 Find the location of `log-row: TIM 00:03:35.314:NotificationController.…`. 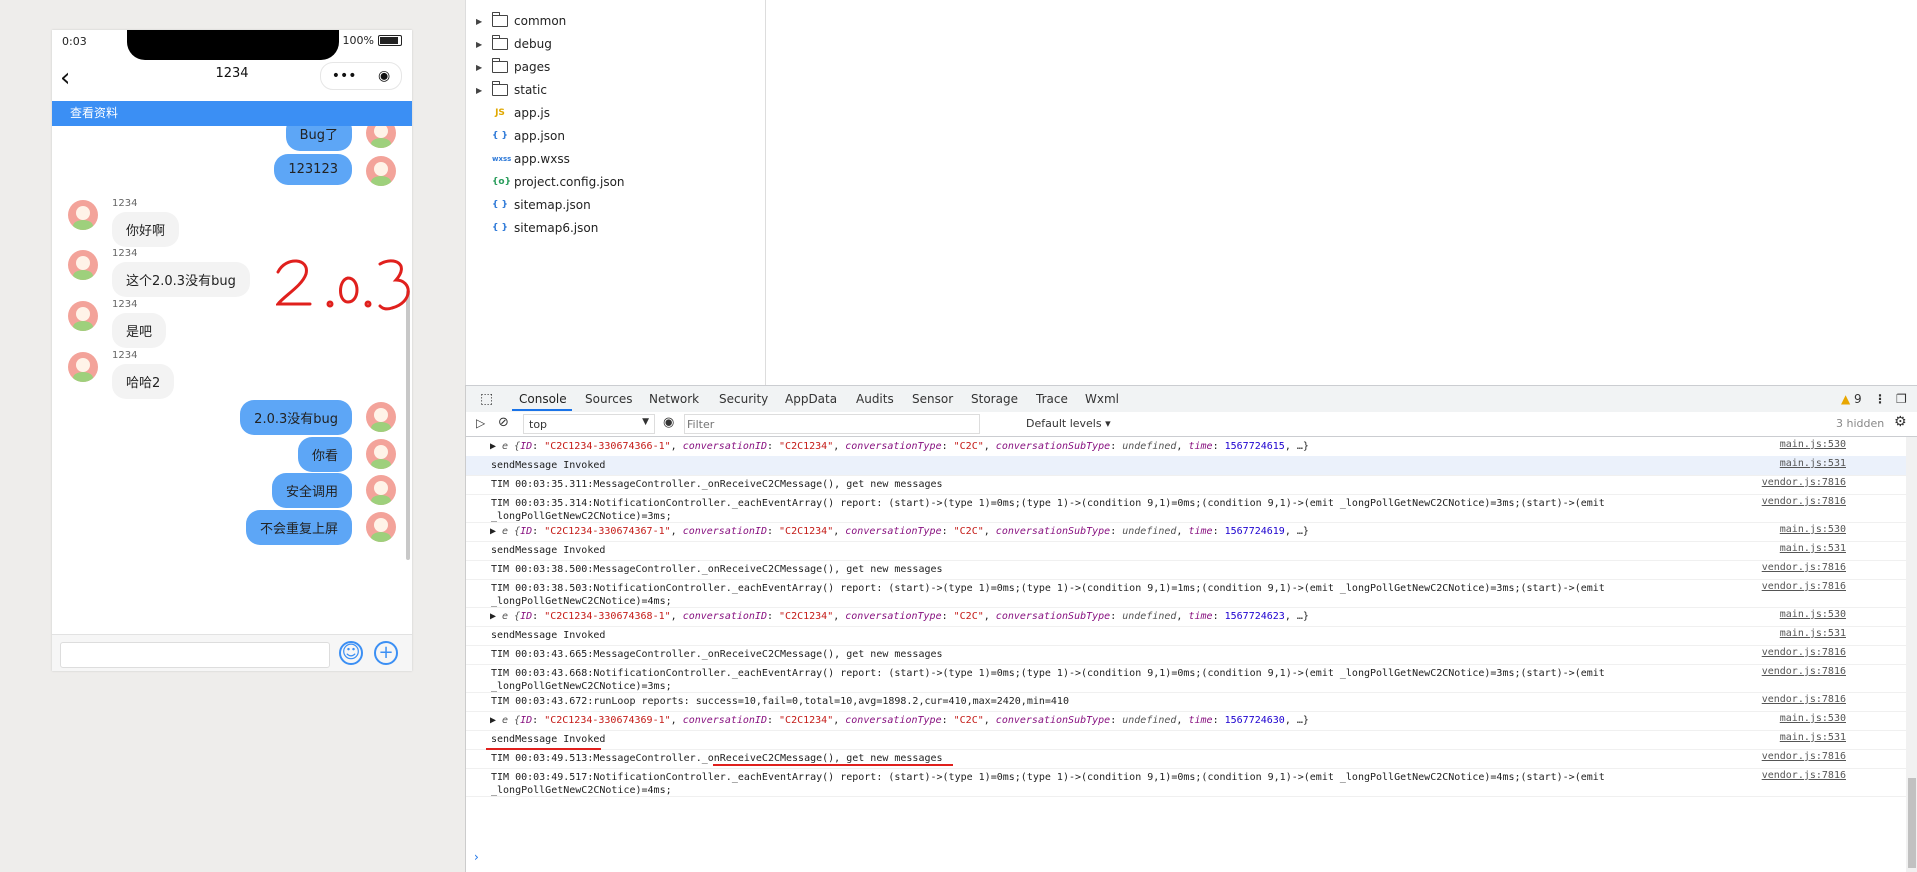

log-row: TIM 00:03:35.314:NotificationController.… is located at coordinates (1186, 508).